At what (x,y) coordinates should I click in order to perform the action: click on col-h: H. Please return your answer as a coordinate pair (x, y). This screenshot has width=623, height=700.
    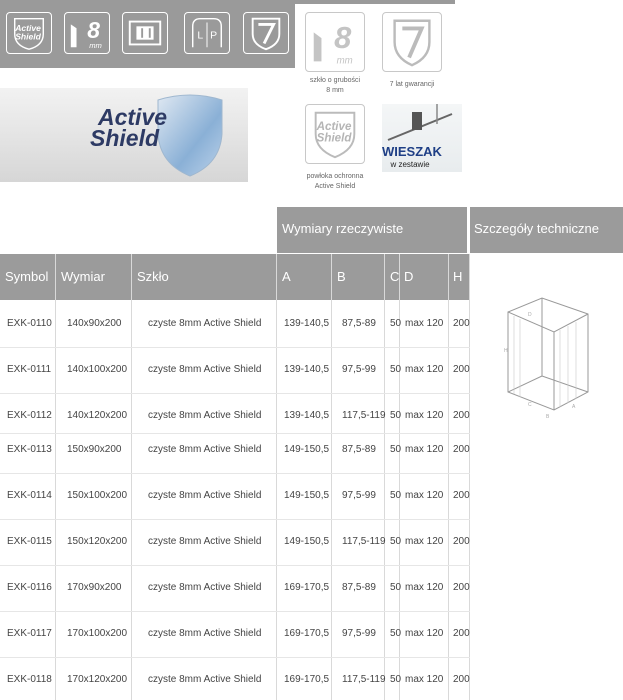
    Looking at the image, I should click on (459, 277).